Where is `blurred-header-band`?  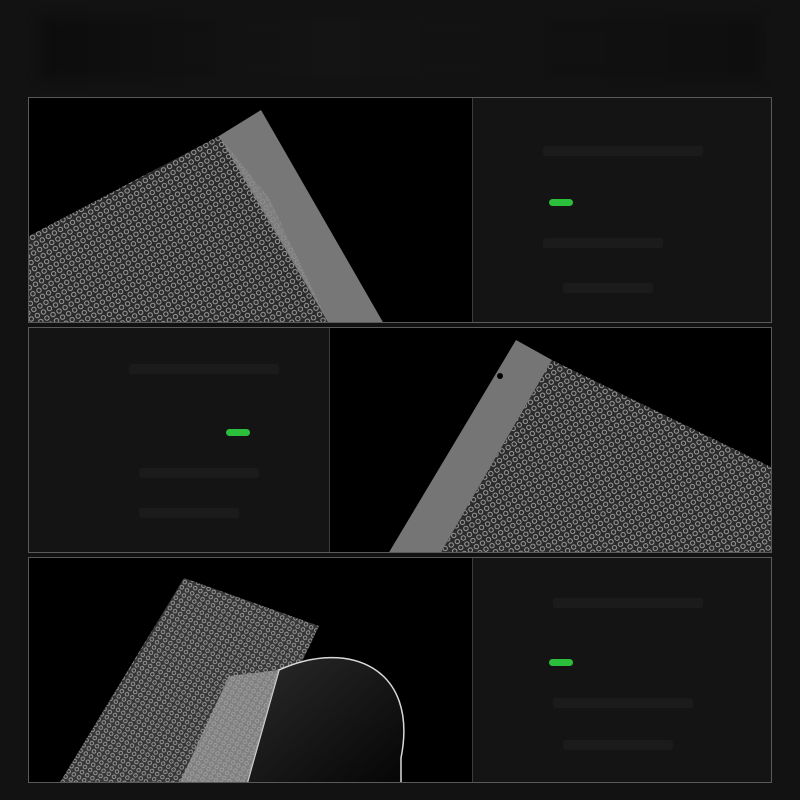 blurred-header-band is located at coordinates (400, 48).